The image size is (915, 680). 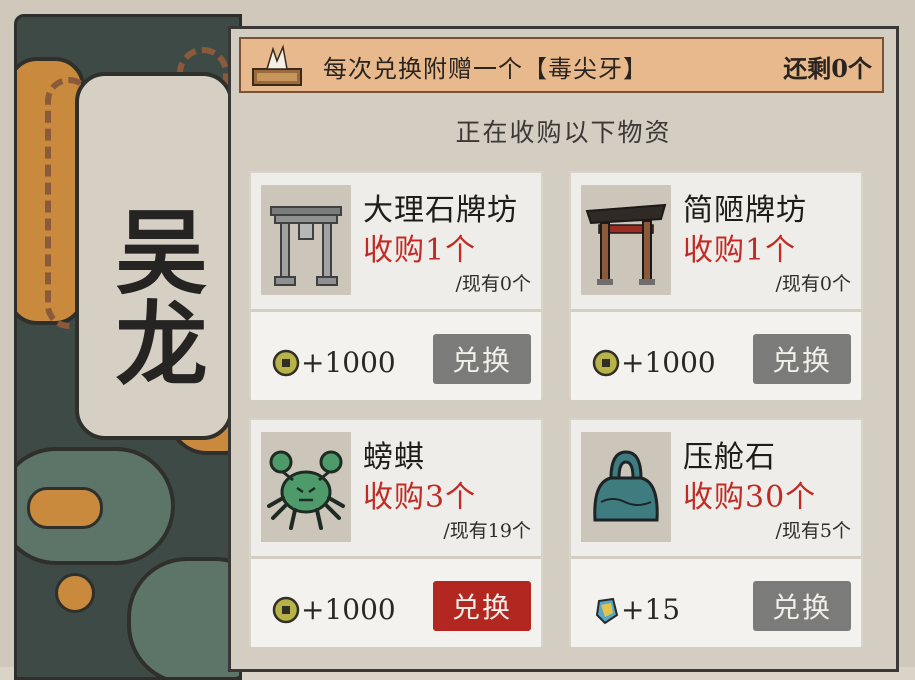 What do you see at coordinates (306, 240) in the screenshot?
I see `marble-archway-icon` at bounding box center [306, 240].